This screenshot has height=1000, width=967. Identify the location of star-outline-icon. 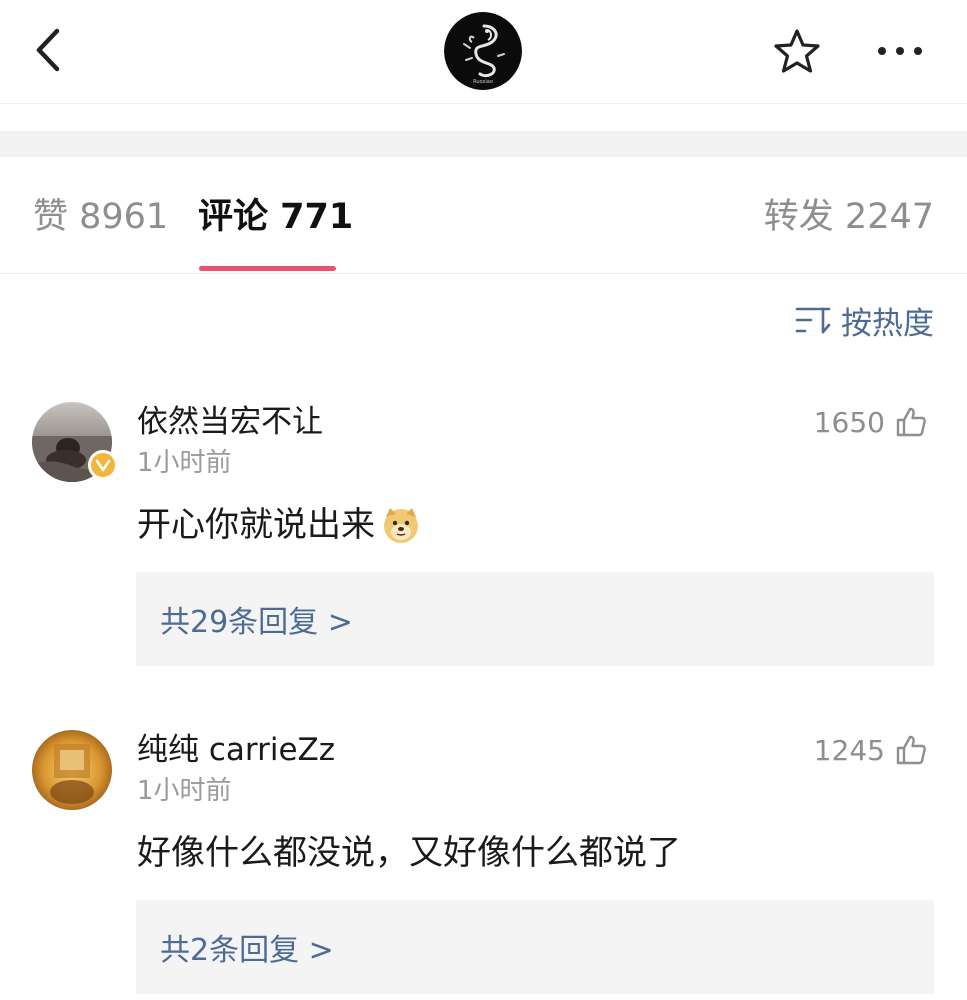
(797, 51).